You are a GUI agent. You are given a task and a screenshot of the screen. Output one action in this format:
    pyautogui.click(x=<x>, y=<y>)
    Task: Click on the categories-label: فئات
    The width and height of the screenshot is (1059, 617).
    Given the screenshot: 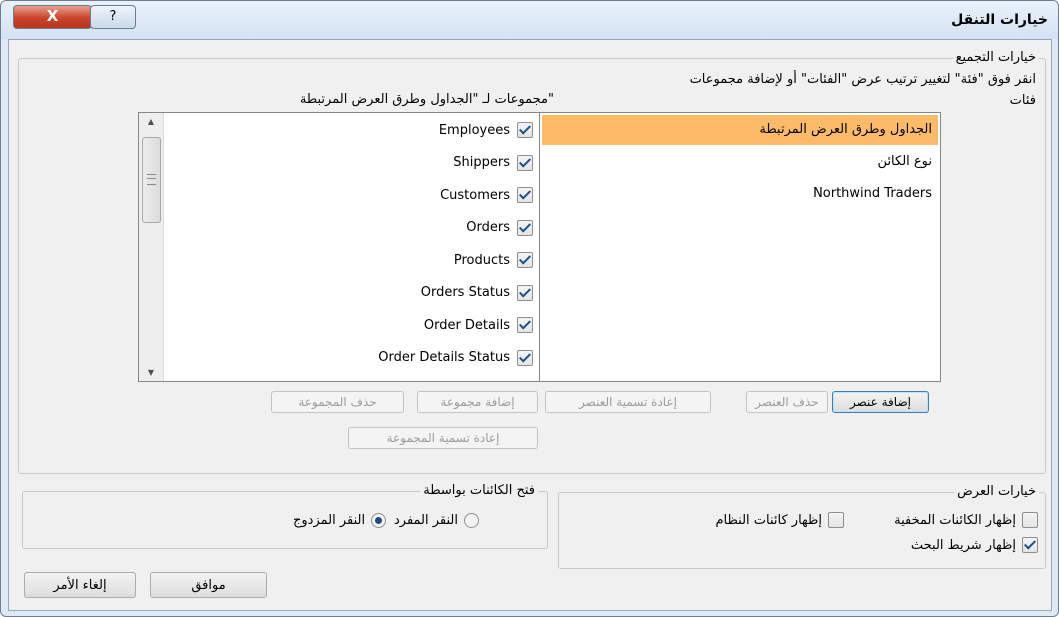 What is the action you would take?
    pyautogui.click(x=1022, y=100)
    